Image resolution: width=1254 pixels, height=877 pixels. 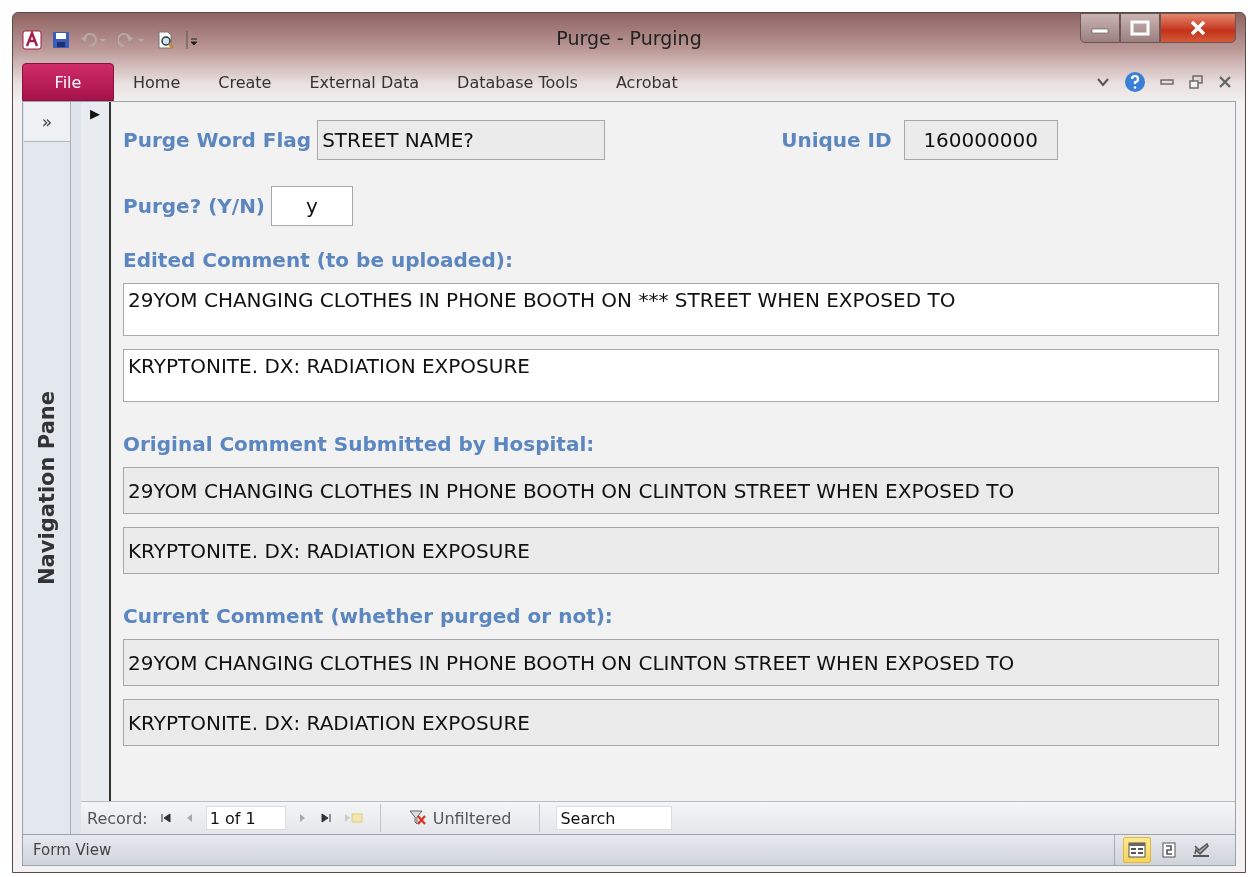 What do you see at coordinates (1198, 28) in the screenshot?
I see `close-button` at bounding box center [1198, 28].